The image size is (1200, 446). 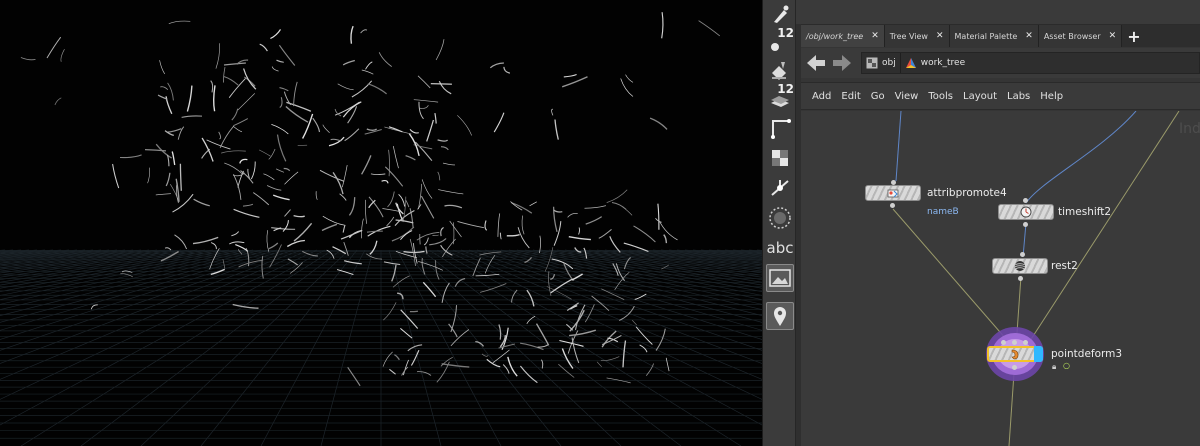 What do you see at coordinates (1051, 96) in the screenshot?
I see `menu-help: Help` at bounding box center [1051, 96].